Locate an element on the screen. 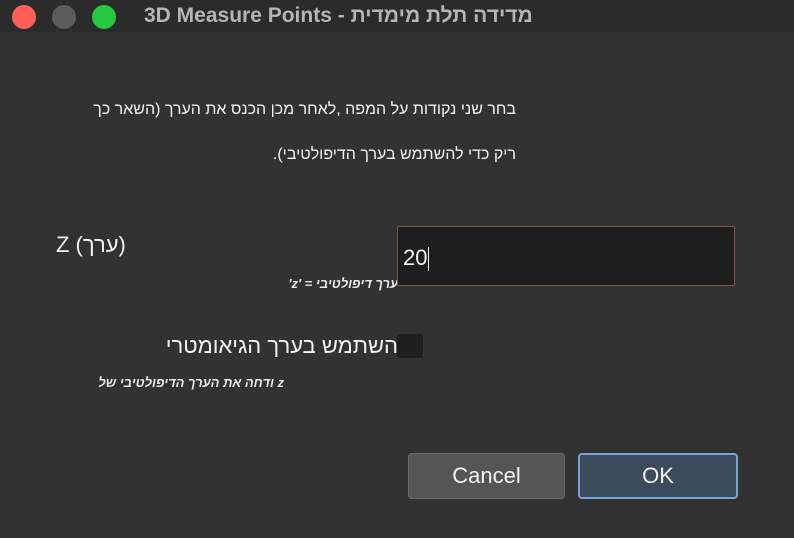 The width and height of the screenshot is (794, 538). instruction-line-2: ריק כדי להשתמש בערך הדיפולטיבי). is located at coordinates (394, 154).